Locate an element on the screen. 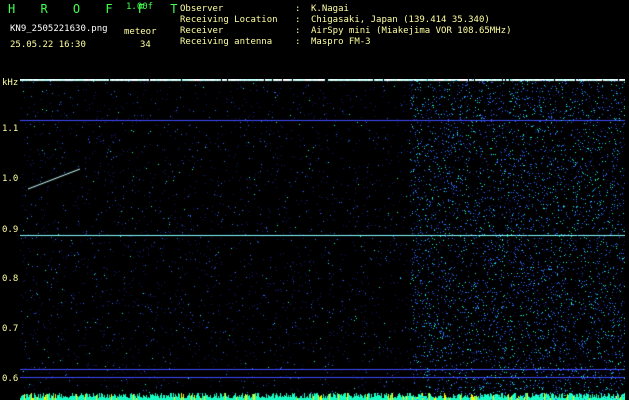 The height and width of the screenshot is (400, 629). metadata-label: Receiving Location is located at coordinates (229, 20).